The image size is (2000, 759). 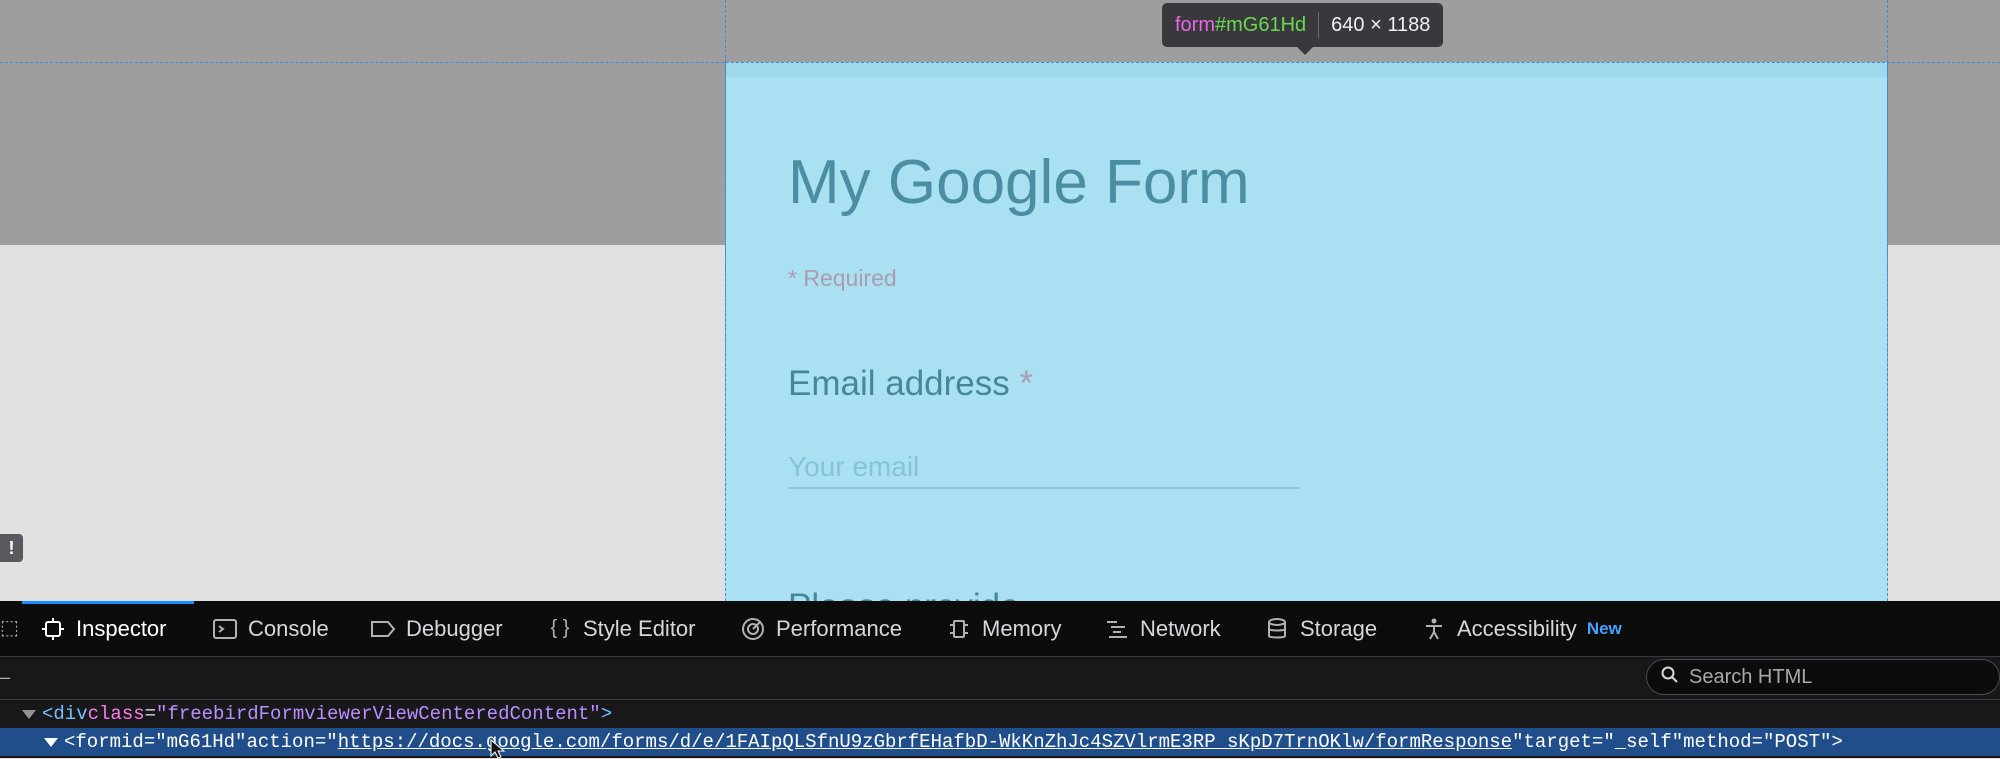 What do you see at coordinates (1026, 383) in the screenshot?
I see `required-star: *` at bounding box center [1026, 383].